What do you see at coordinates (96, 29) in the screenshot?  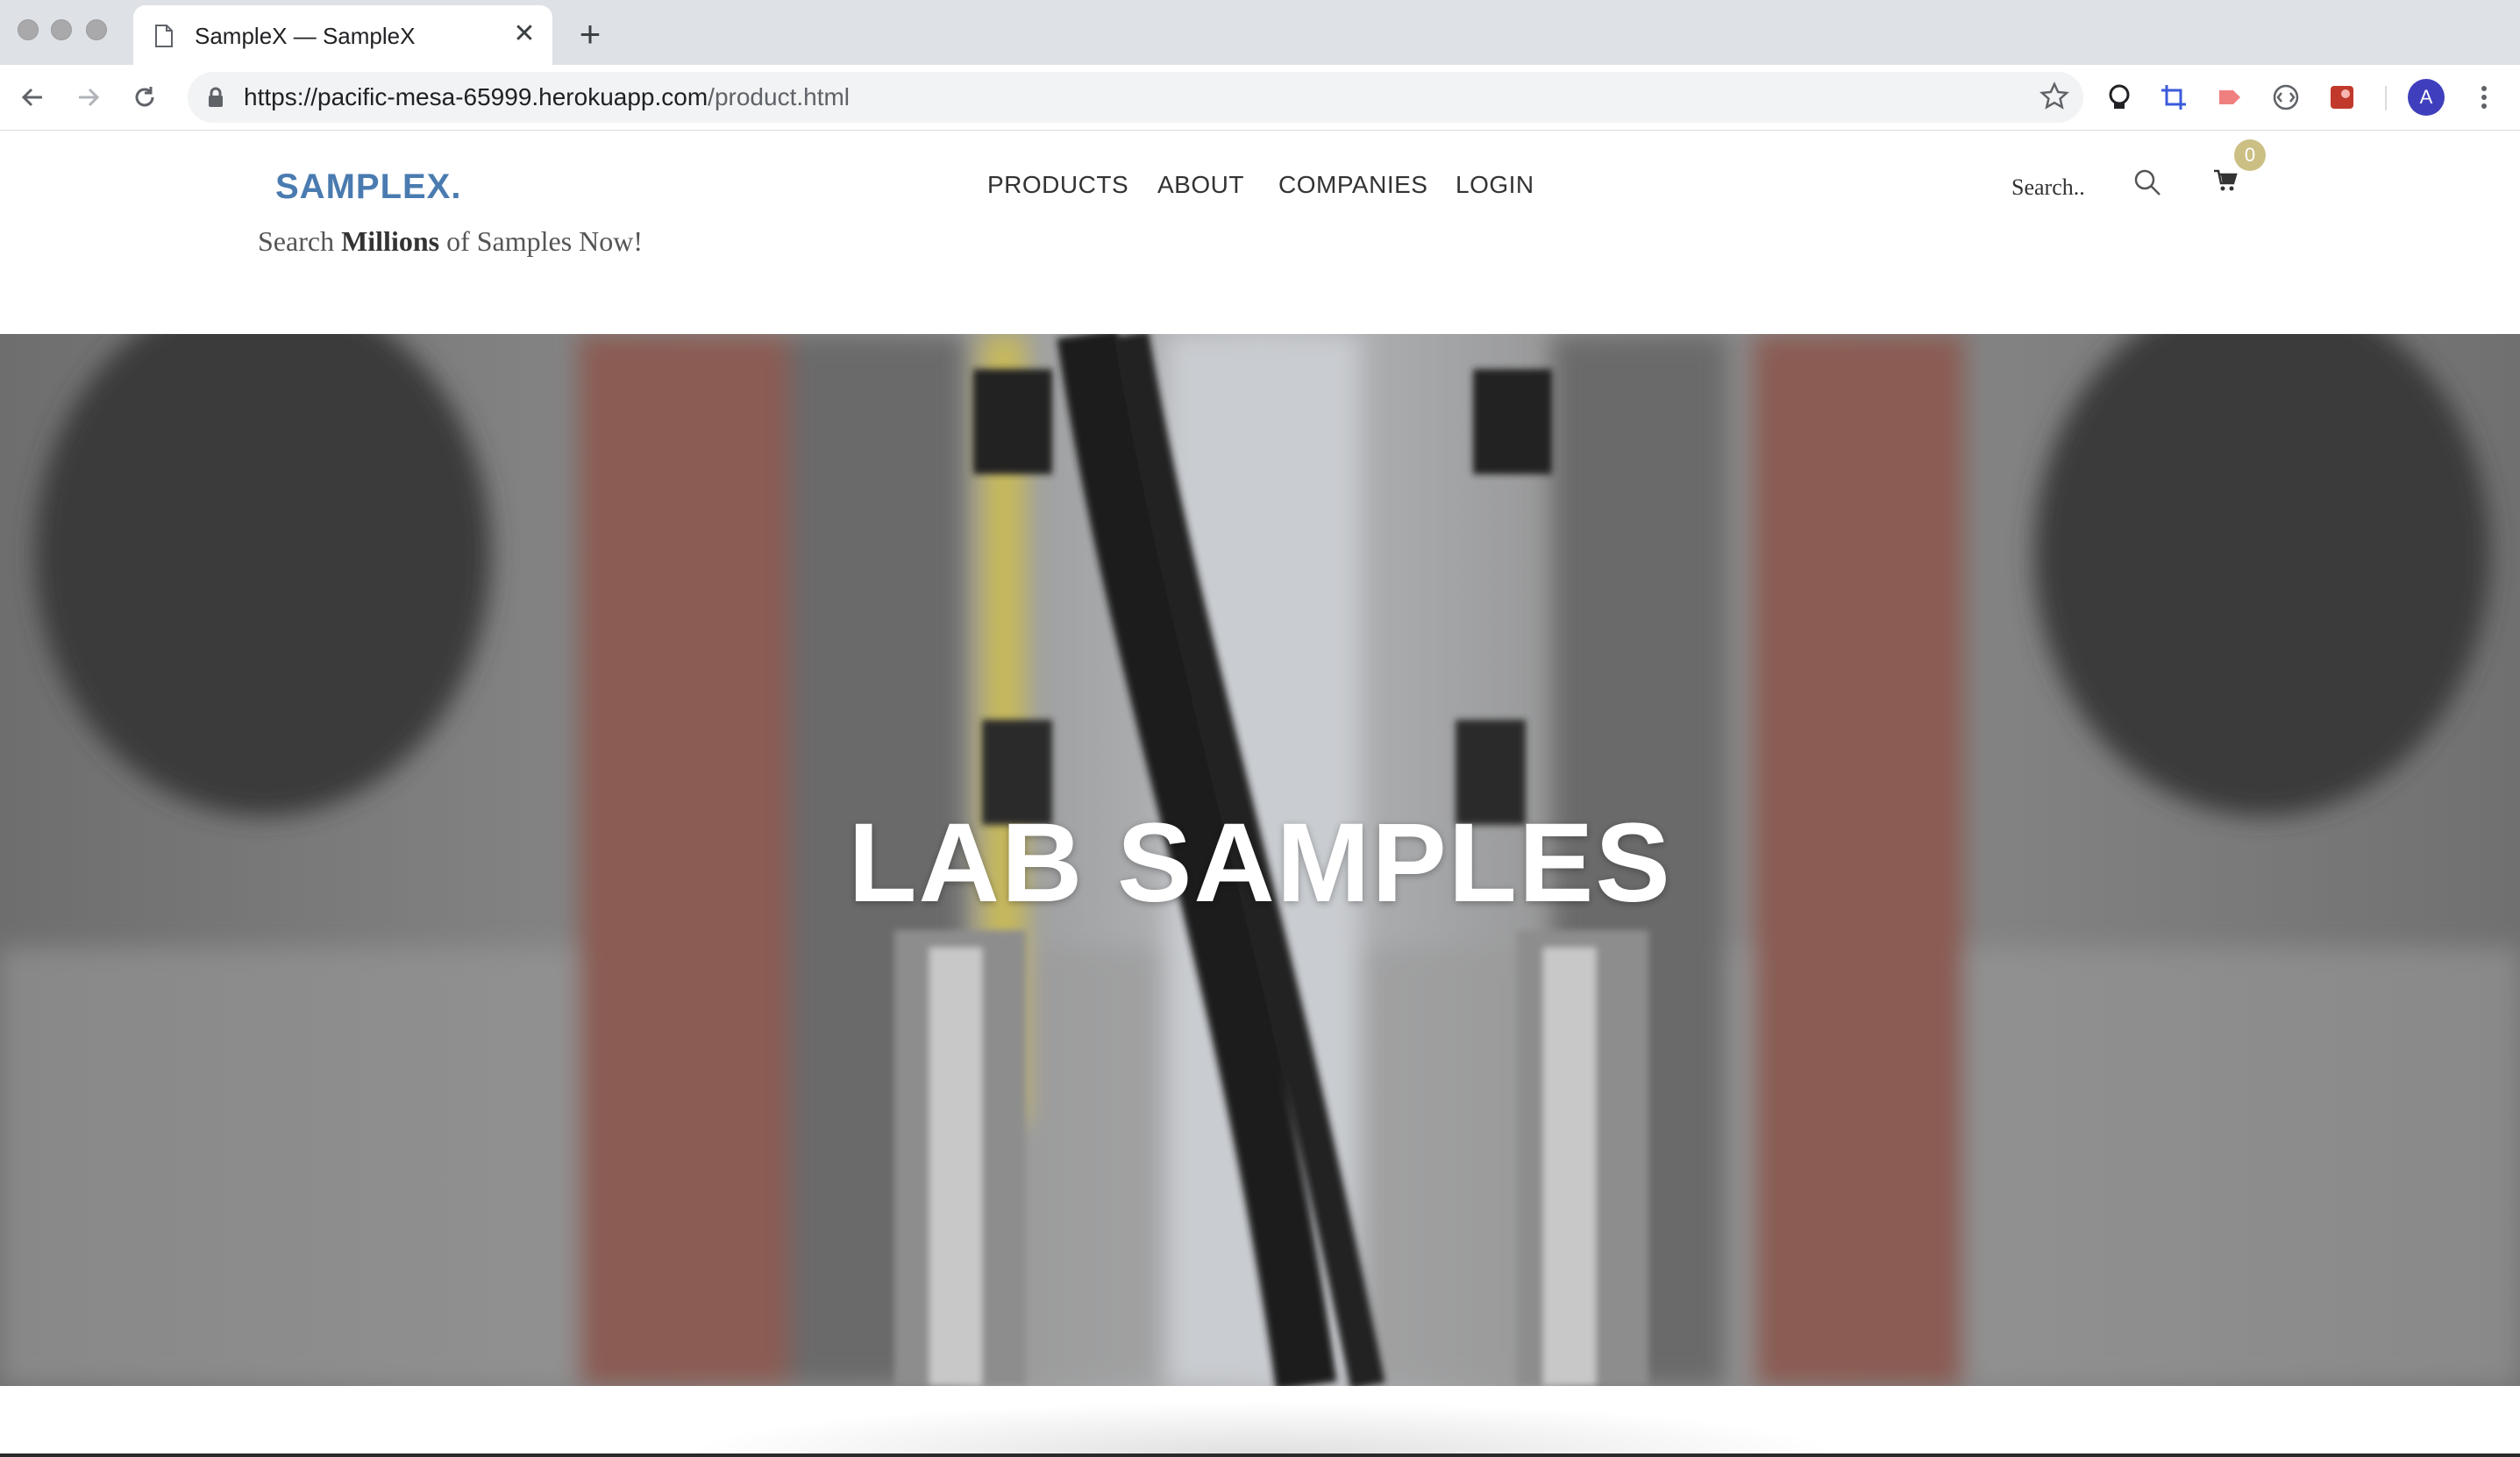 I see `maximize-window-button` at bounding box center [96, 29].